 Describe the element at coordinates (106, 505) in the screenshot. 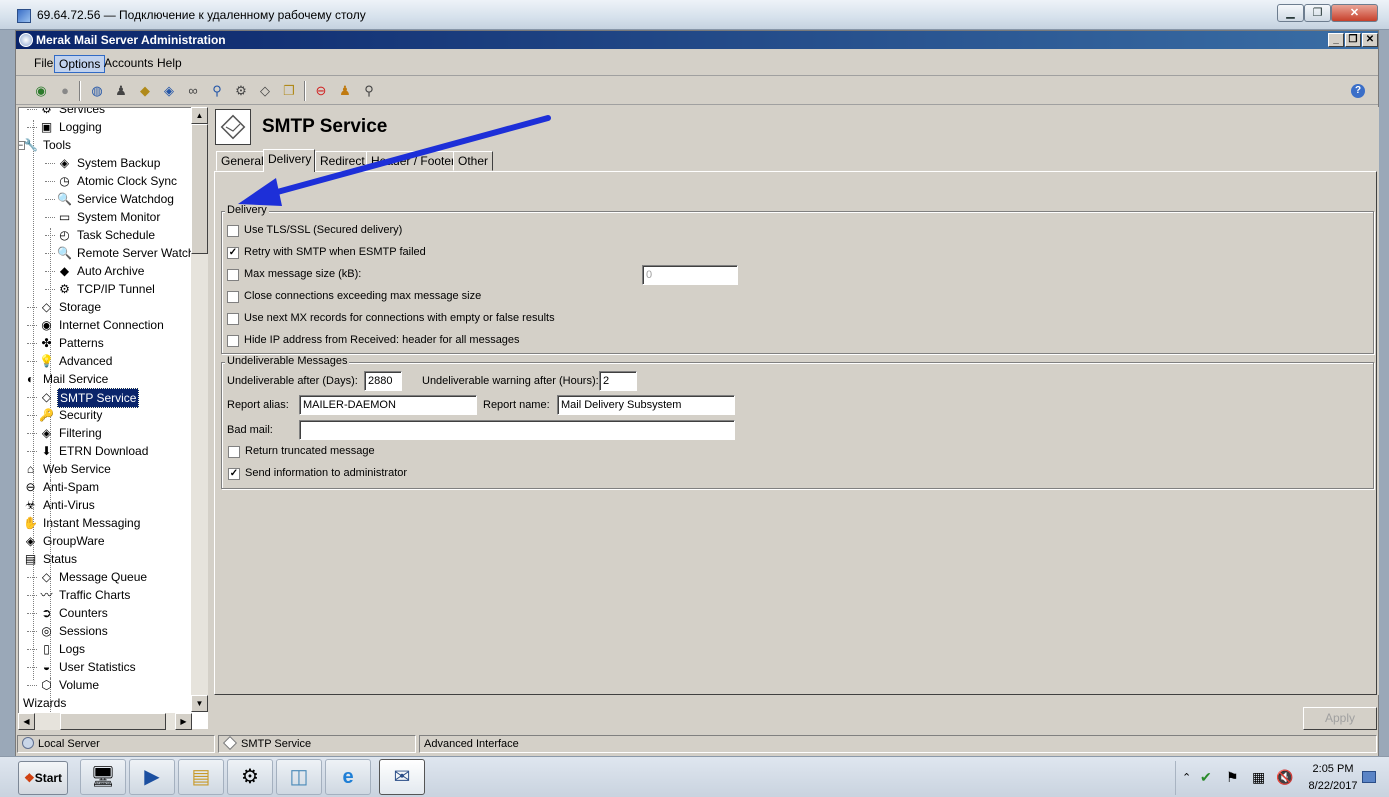

I see `tree-item: ☣ Anti-Virus` at that location.